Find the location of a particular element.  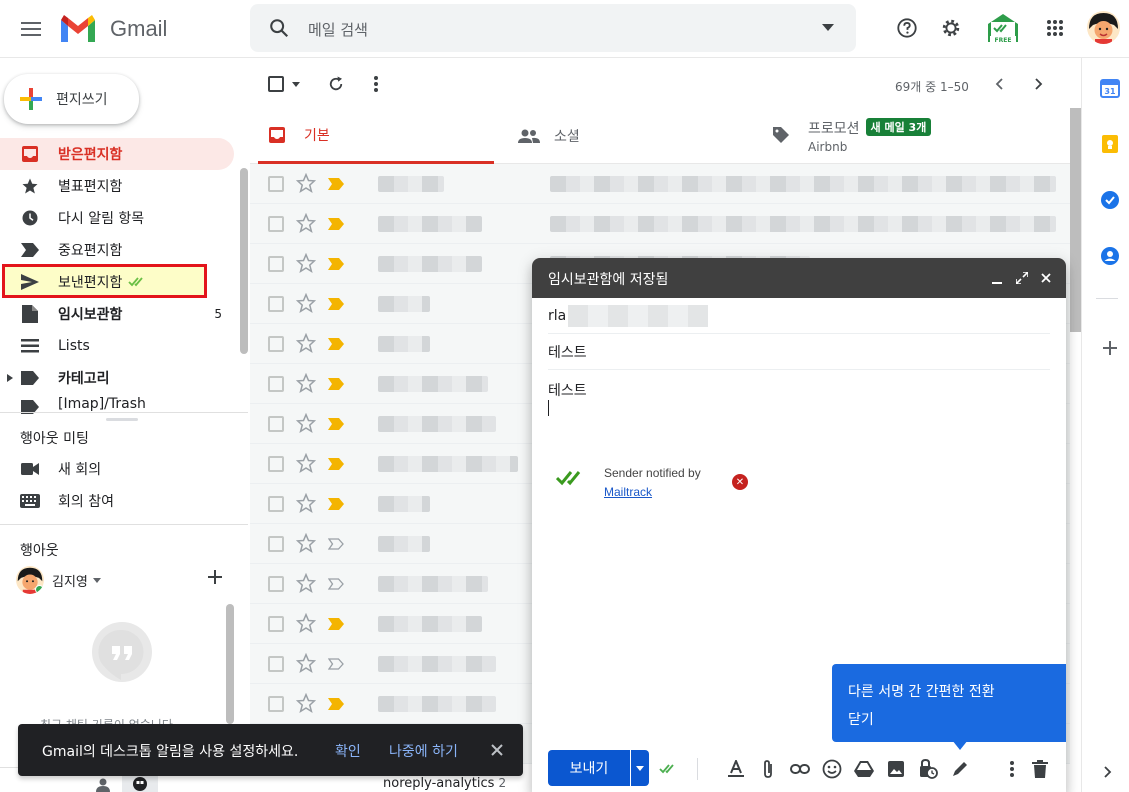

mailtrack-link: Mailtrack is located at coordinates (652, 492).